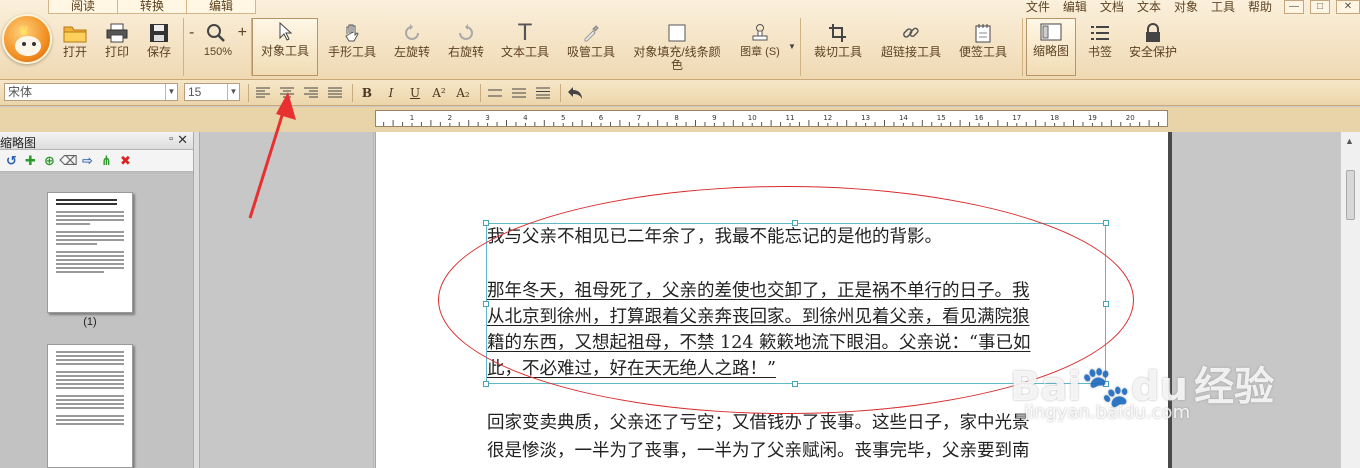  I want to click on menu-object: 对象, so click(1186, 7).